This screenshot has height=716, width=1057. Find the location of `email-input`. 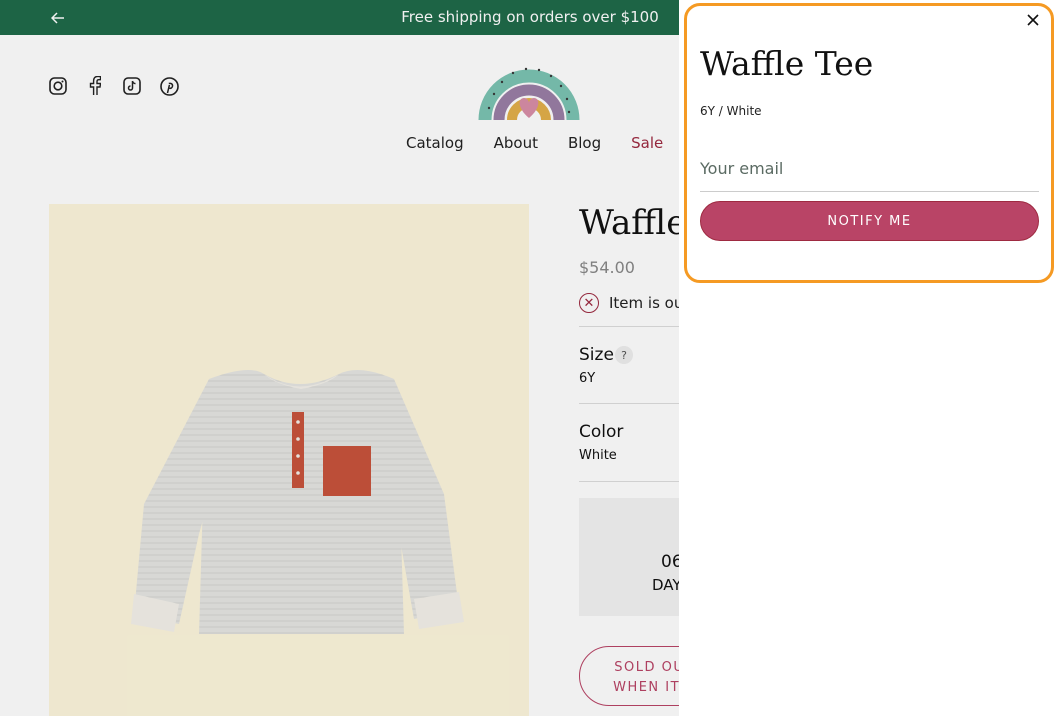

email-input is located at coordinates (869, 169).